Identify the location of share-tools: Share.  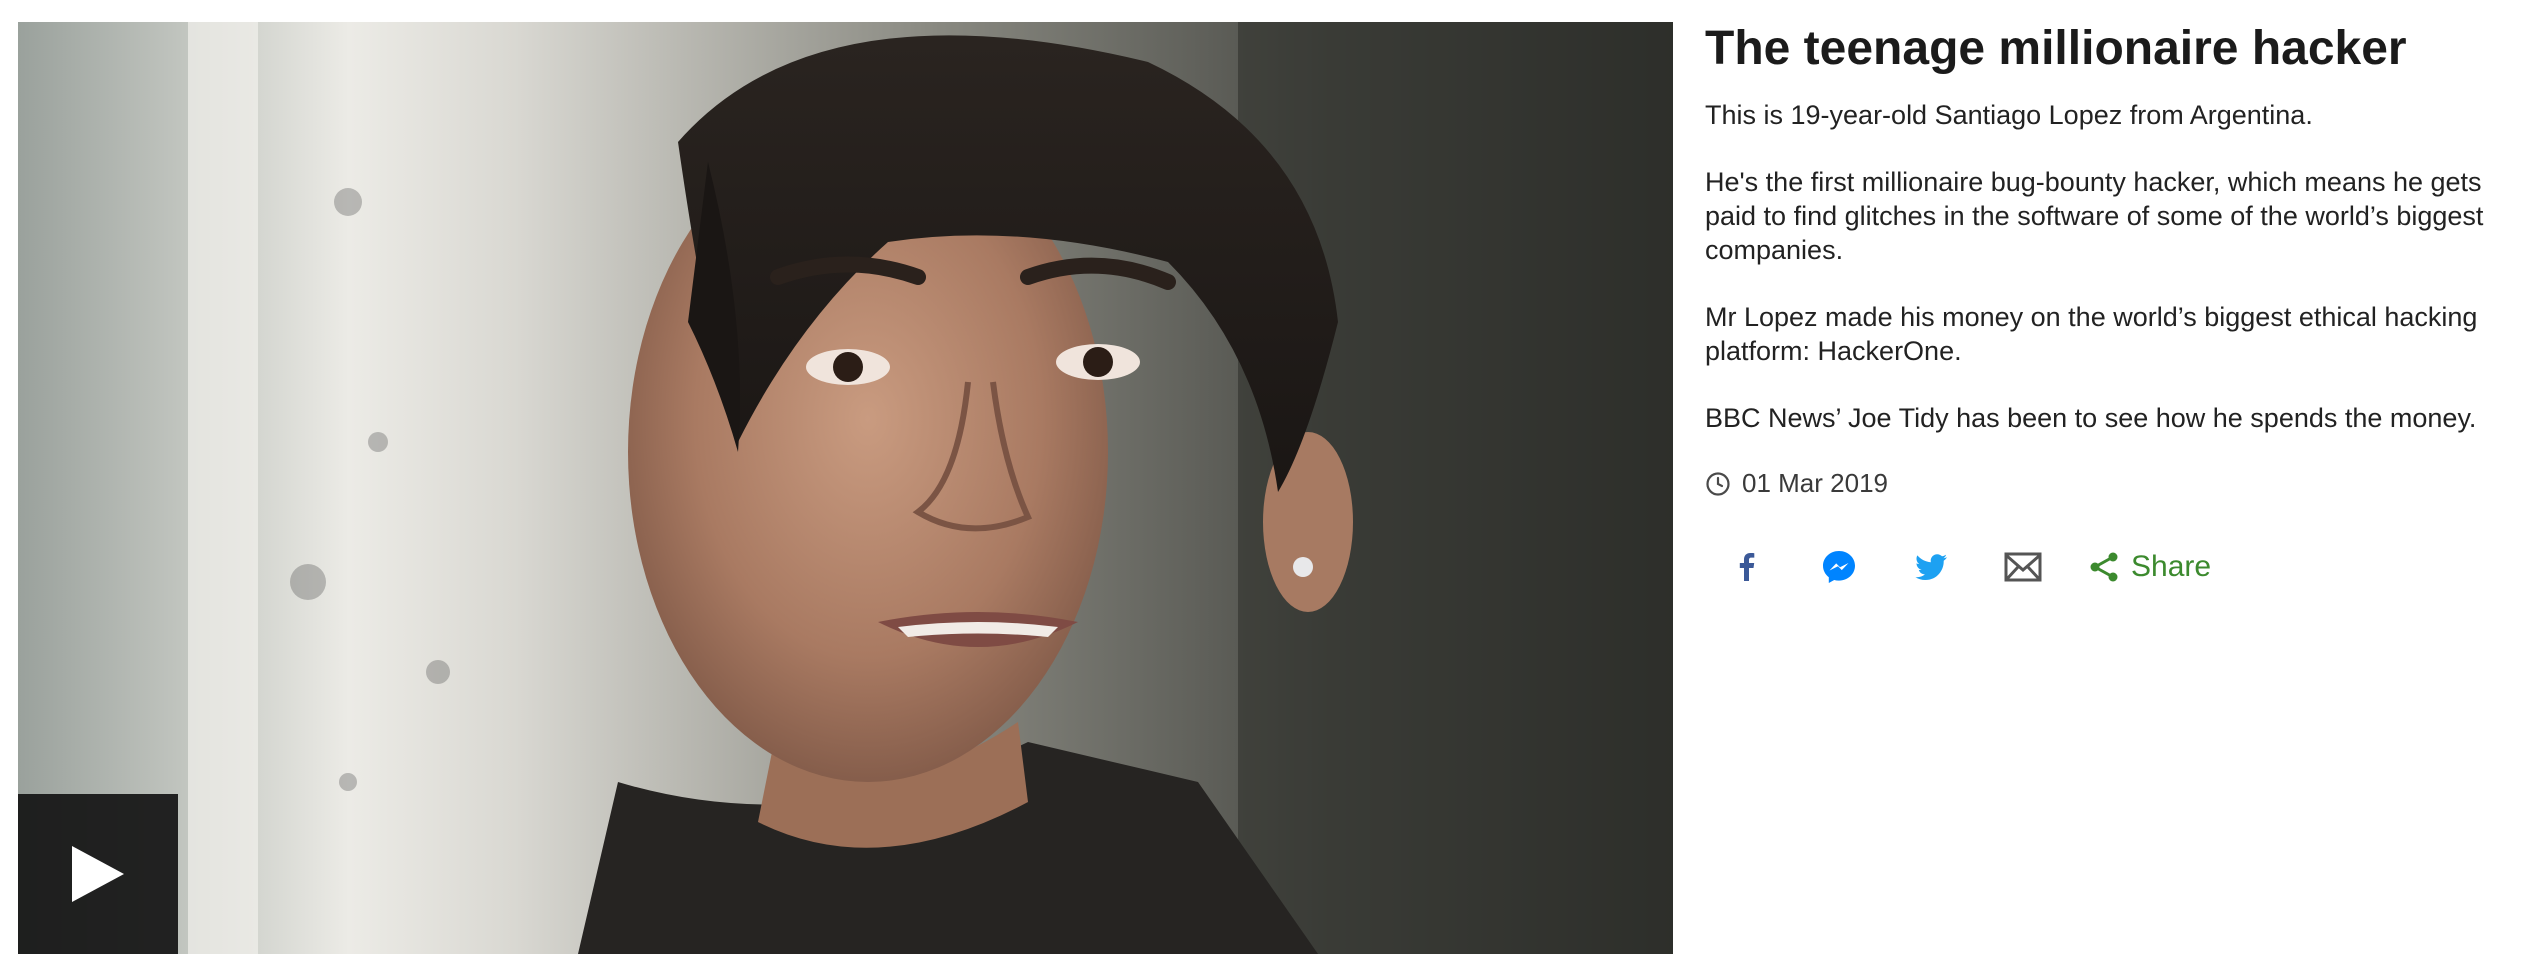
(2131, 567).